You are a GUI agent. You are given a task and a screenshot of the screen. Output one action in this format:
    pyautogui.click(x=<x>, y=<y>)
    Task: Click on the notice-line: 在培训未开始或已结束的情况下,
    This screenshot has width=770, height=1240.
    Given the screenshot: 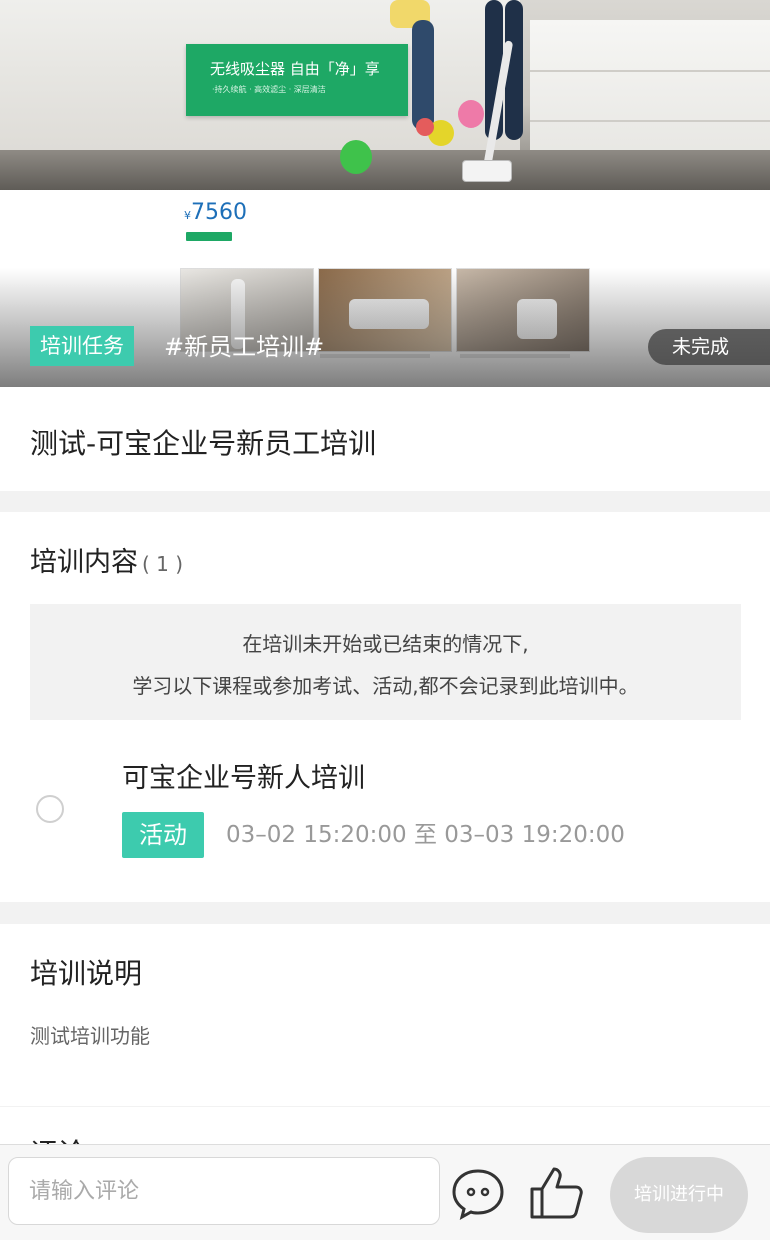 What is the action you would take?
    pyautogui.click(x=385, y=644)
    